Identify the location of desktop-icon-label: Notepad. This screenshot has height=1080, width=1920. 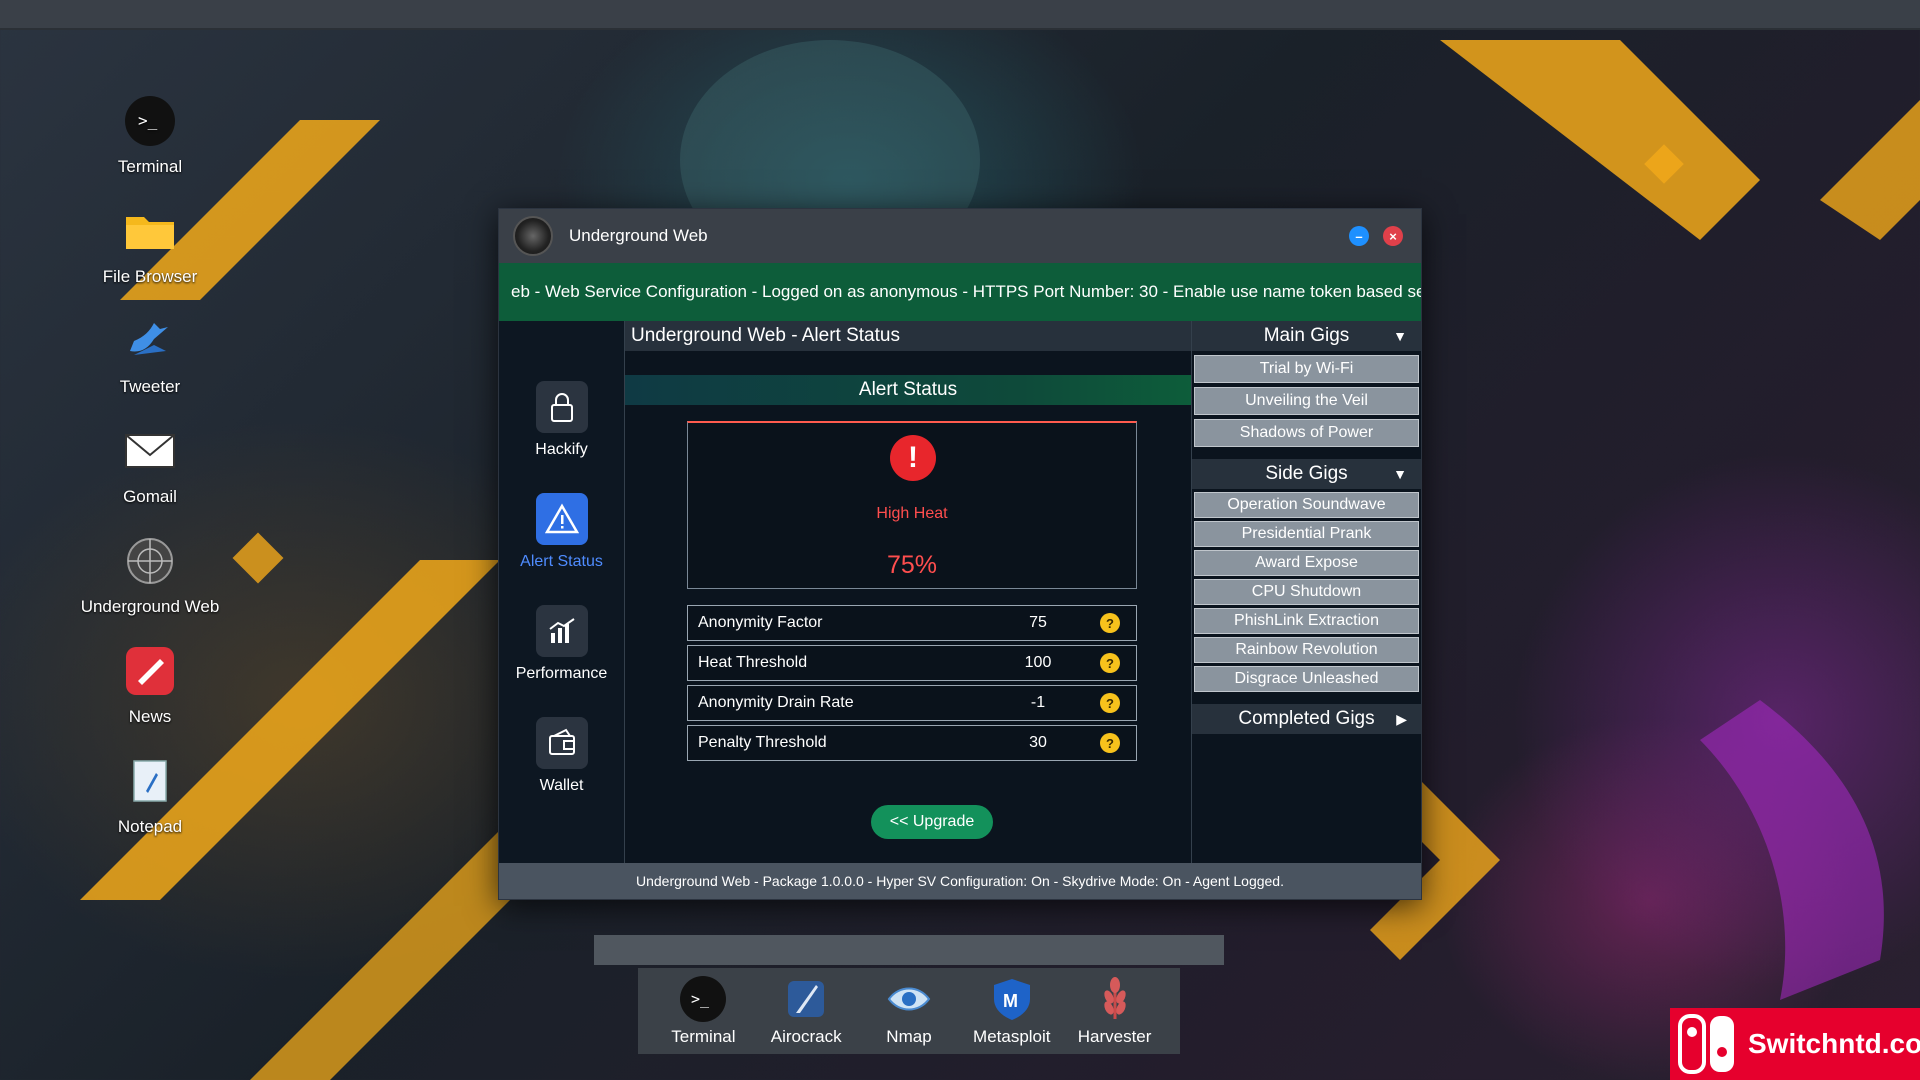
(150, 826).